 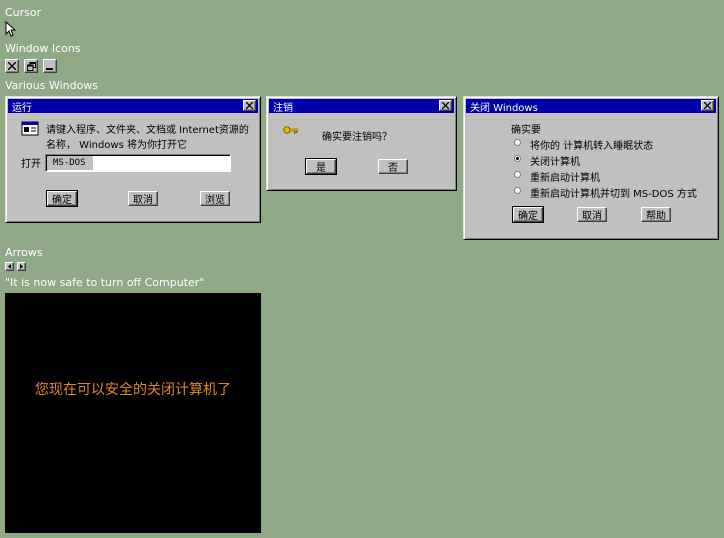 I want to click on shutdown-option-label: 重新启动计算机, so click(x=565, y=178).